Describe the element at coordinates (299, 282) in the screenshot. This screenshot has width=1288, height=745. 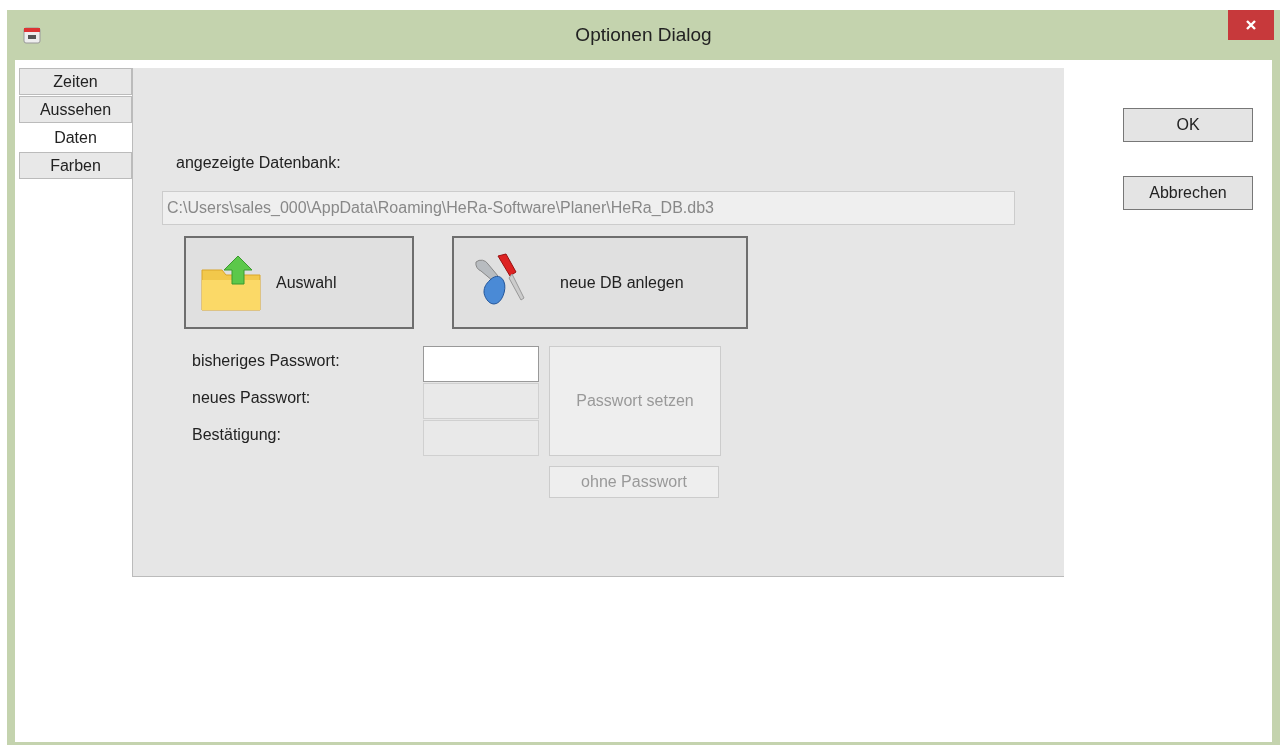
I see `action-button: Auswahl` at that location.